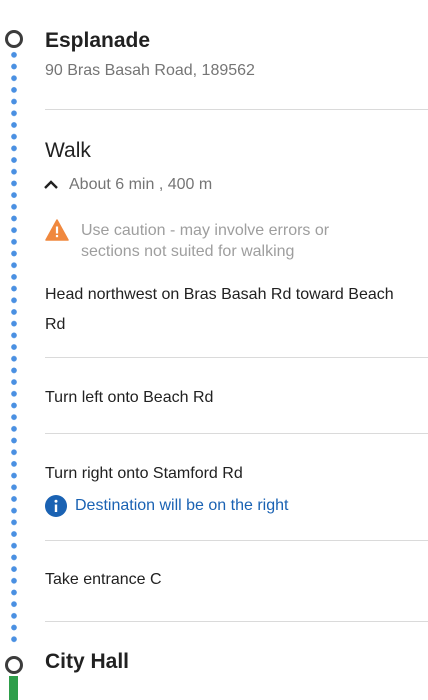  Describe the element at coordinates (13, 688) in the screenshot. I see `transit-line-segment` at that location.